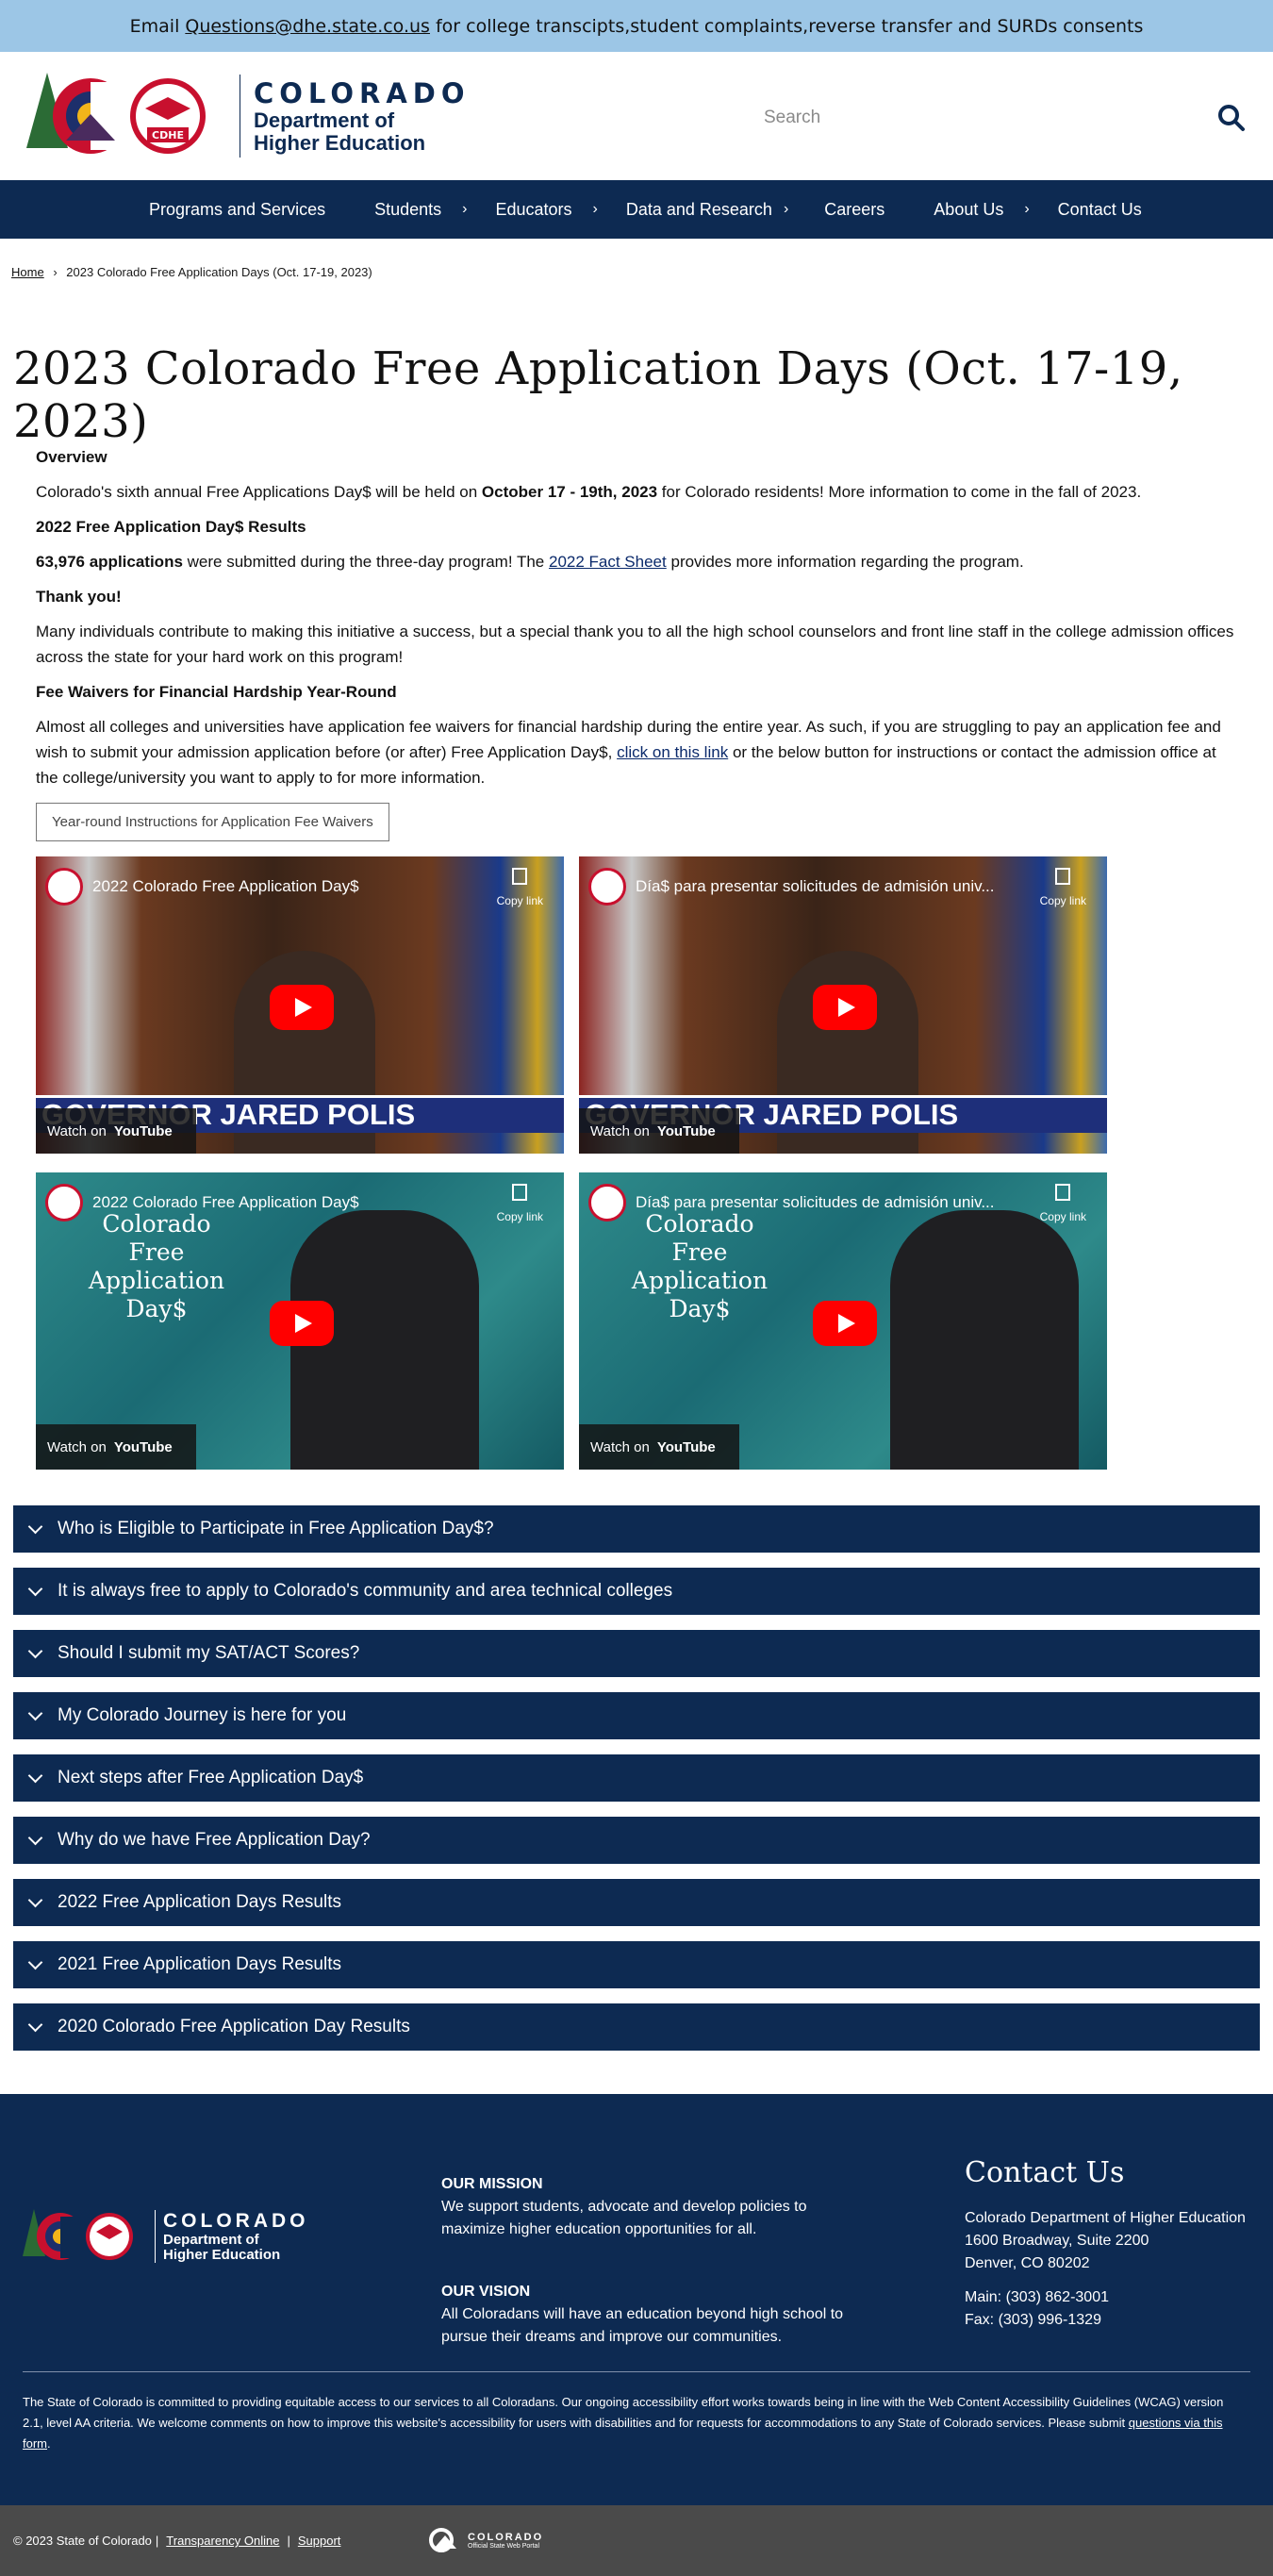  I want to click on footer-logo: COLORADO Department of Higher Education, so click(166, 2237).